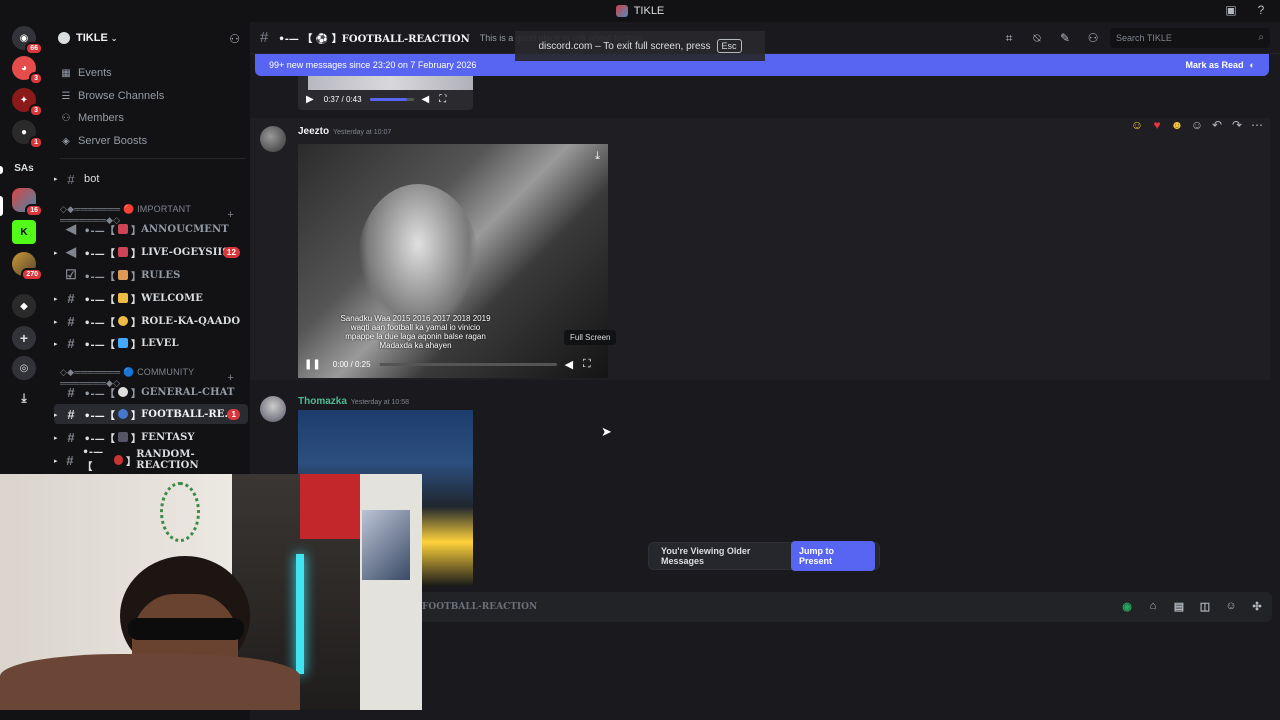 The width and height of the screenshot is (1280, 720). Describe the element at coordinates (71, 228) in the screenshot. I see `megaphone-icon: ◀` at that location.